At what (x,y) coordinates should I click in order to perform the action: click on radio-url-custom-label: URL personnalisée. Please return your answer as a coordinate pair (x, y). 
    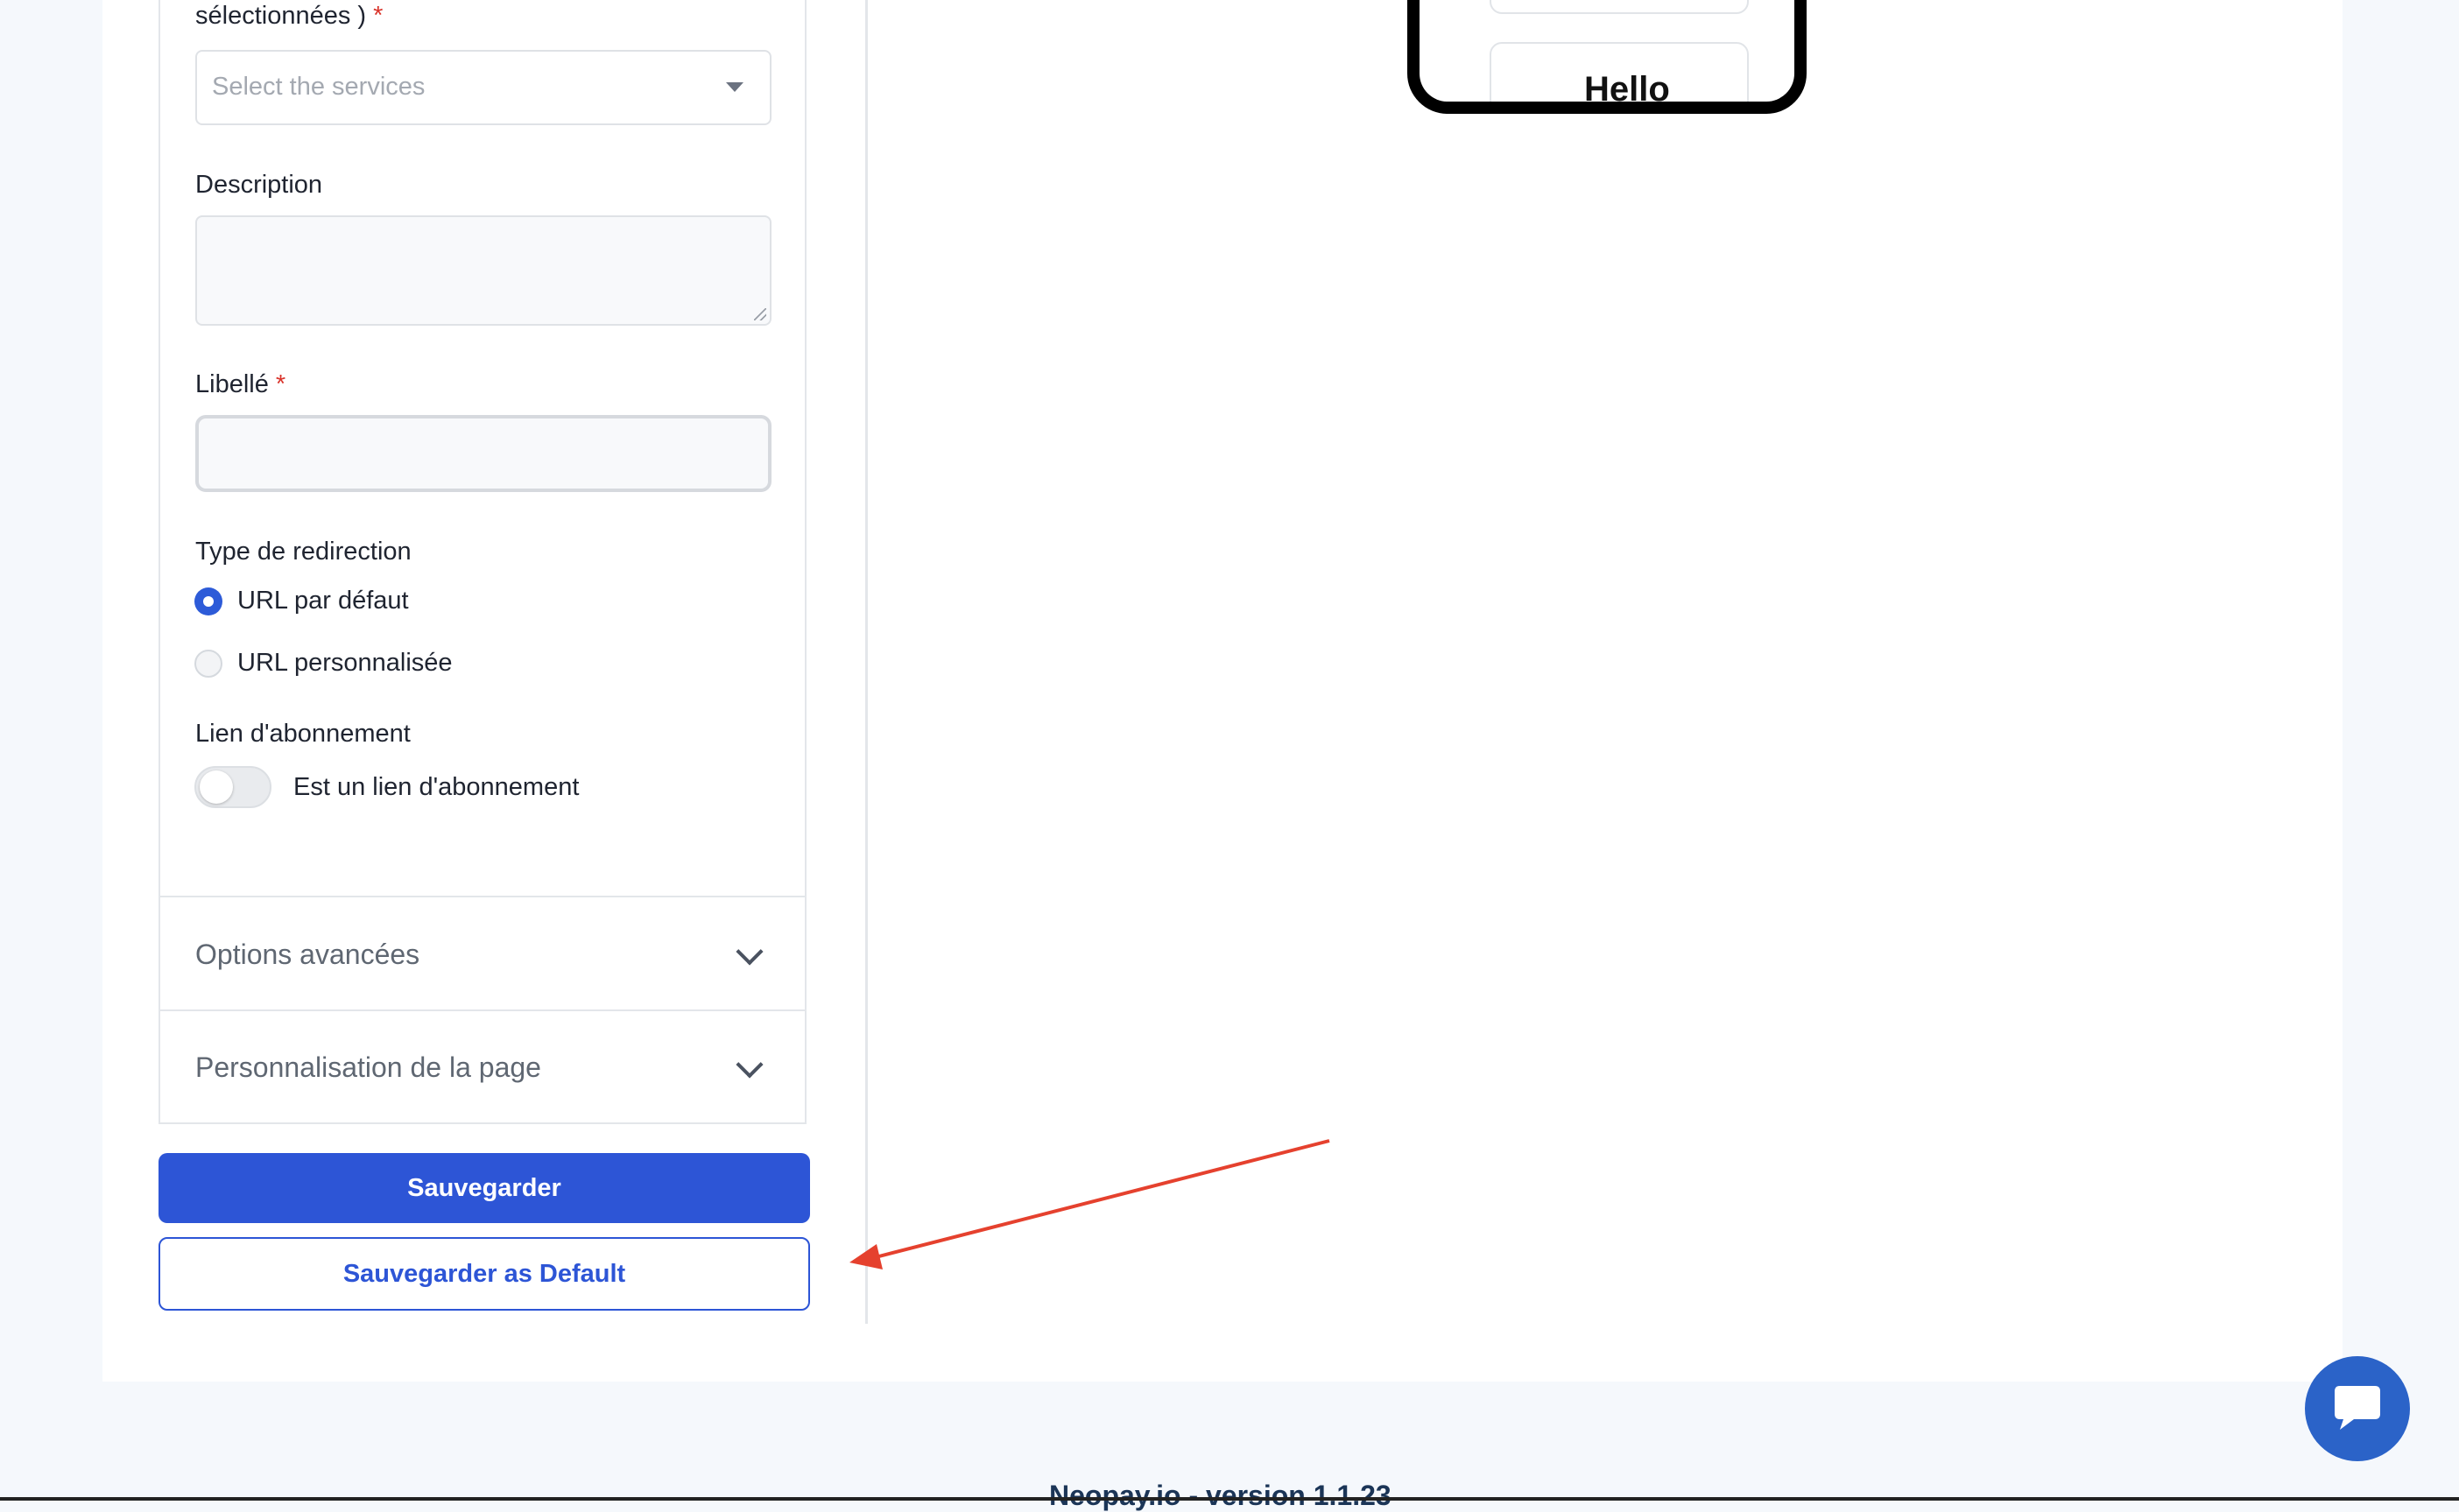
    Looking at the image, I should click on (345, 663).